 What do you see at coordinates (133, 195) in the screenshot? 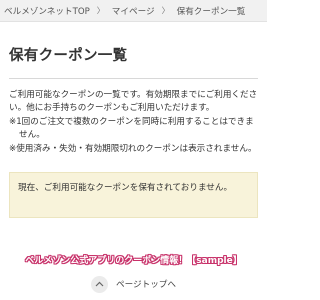
I see `no-coupon-notice: 現在、ご利用可能なクーポンを保有されておりません。` at bounding box center [133, 195].